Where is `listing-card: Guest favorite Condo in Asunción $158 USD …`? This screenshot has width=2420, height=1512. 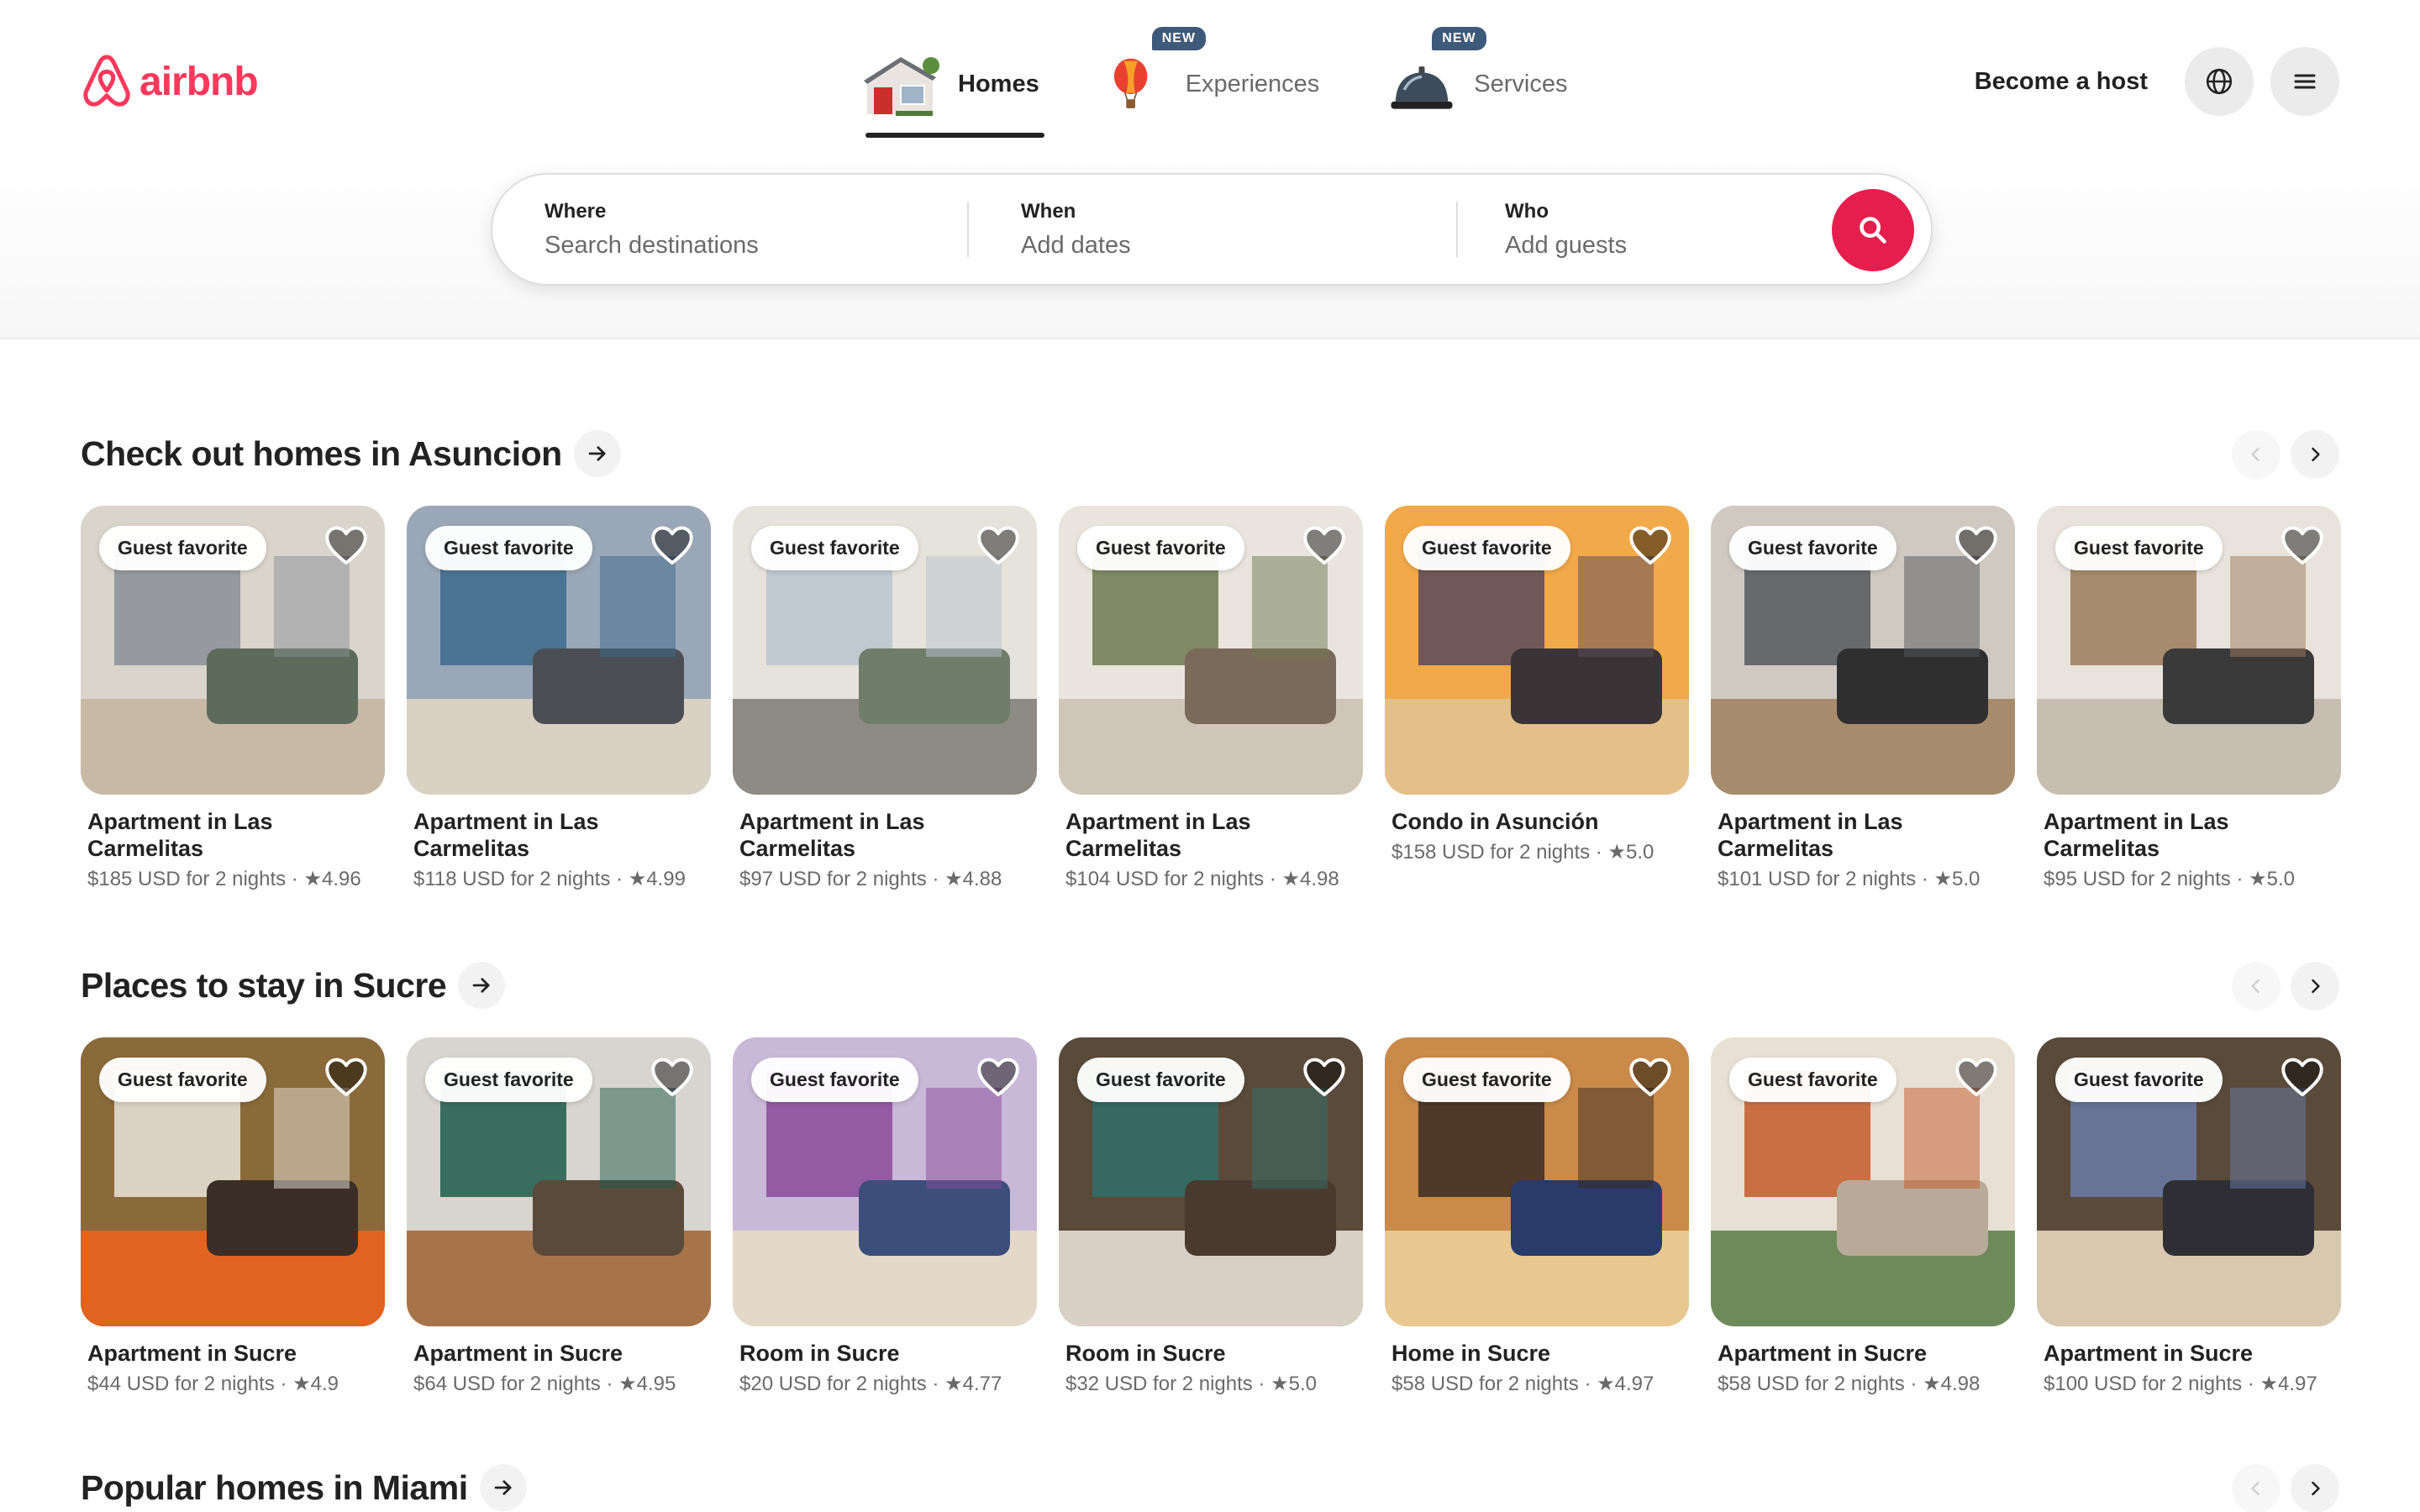
listing-card: Guest favorite Condo in Asunción $158 USD … is located at coordinates (1537, 698).